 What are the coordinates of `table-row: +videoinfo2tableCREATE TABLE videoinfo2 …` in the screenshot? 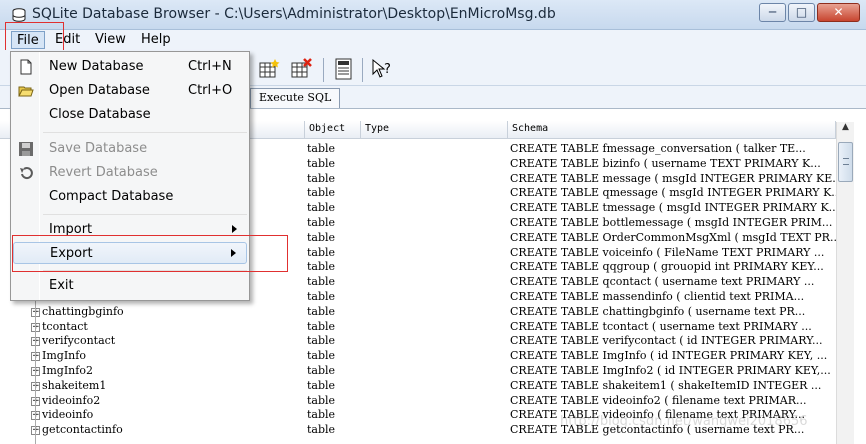 It's located at (418, 401).